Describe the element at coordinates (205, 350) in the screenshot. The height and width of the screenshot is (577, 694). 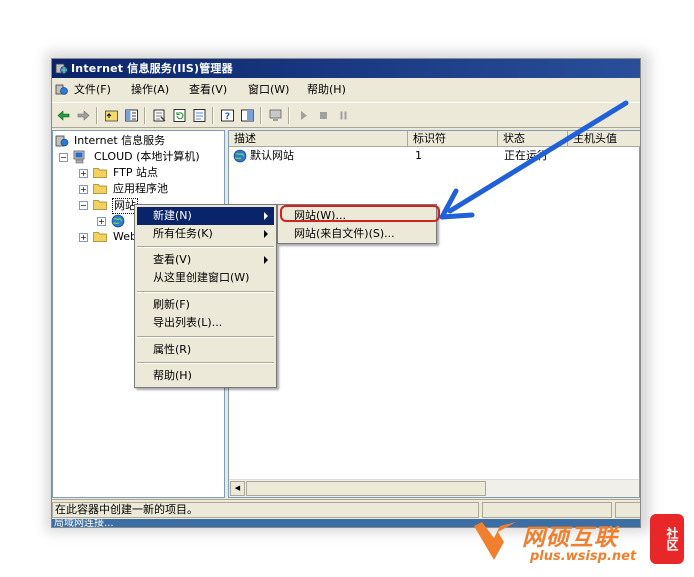
I see `context-item-properties: 属性(R)` at that location.